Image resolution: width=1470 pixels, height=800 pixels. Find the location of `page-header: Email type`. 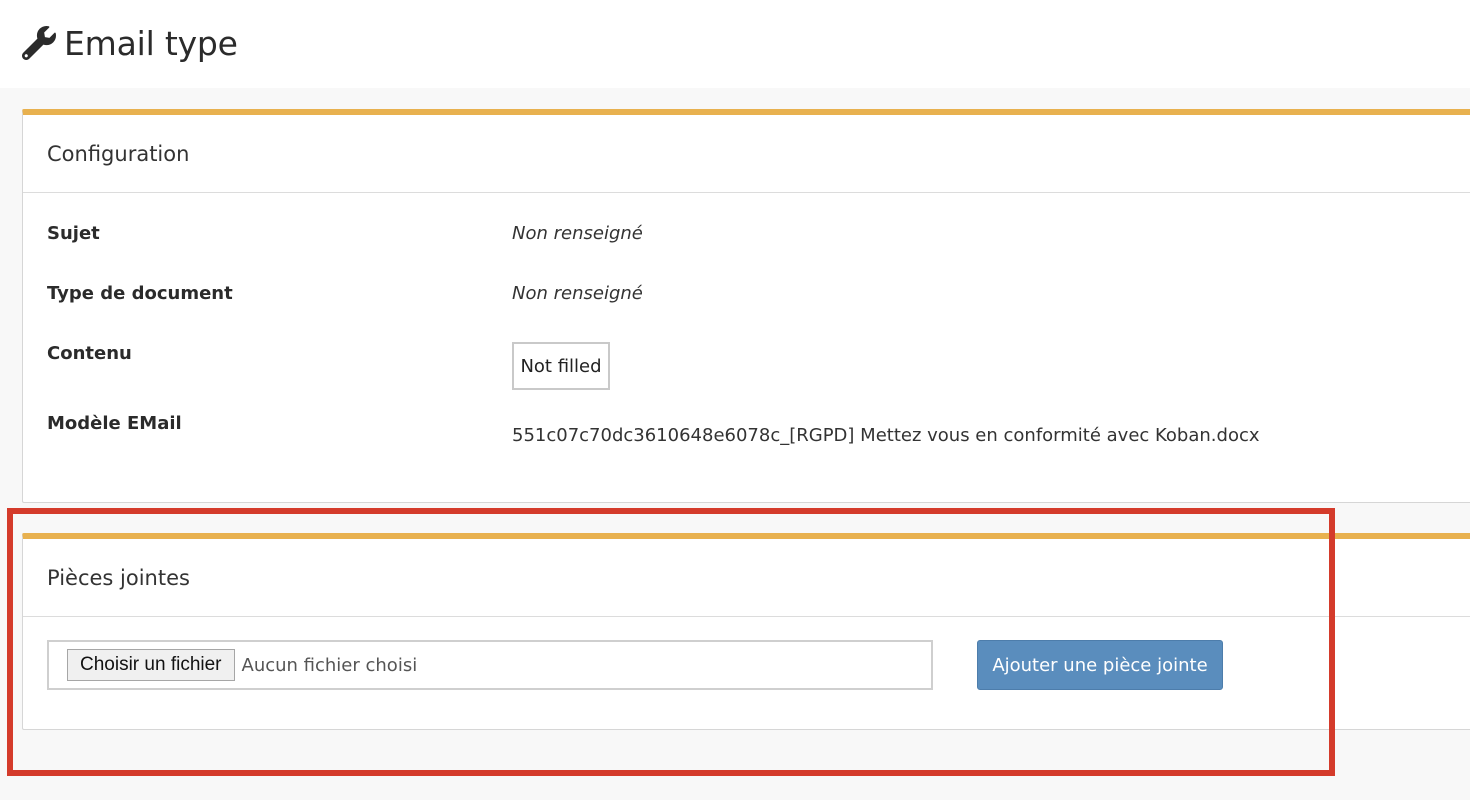

page-header: Email type is located at coordinates (735, 44).